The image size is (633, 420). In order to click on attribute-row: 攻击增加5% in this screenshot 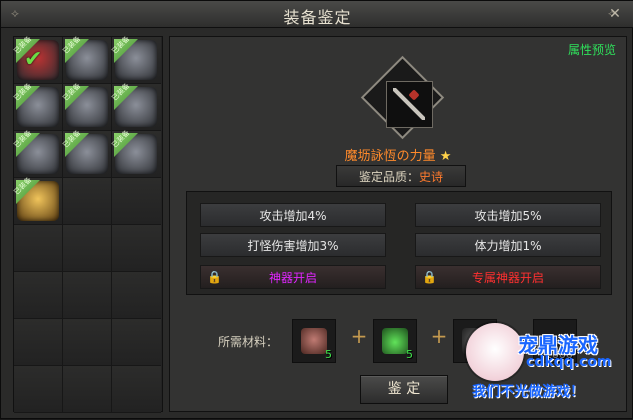, I will do `click(508, 215)`.